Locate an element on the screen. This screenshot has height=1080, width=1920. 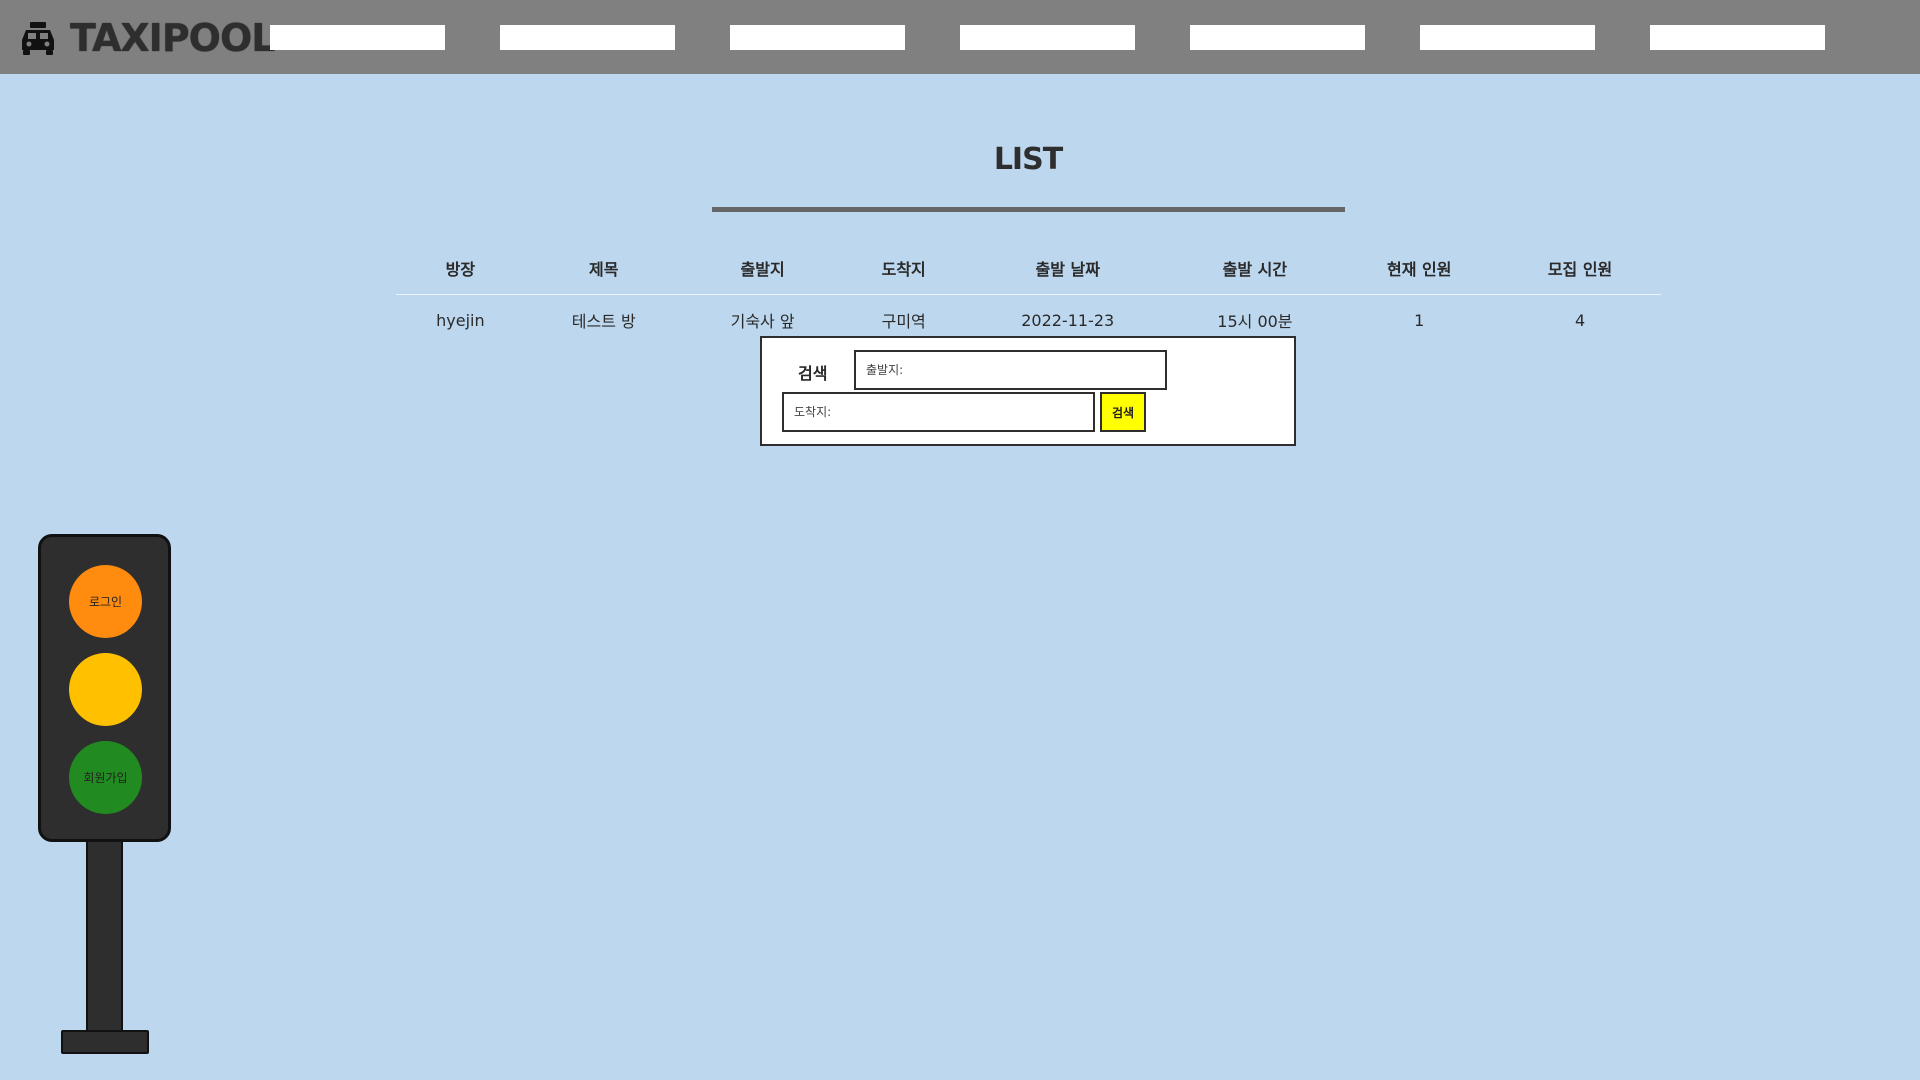
column-header-departure-time: 출발 시간 is located at coordinates (1255, 268).